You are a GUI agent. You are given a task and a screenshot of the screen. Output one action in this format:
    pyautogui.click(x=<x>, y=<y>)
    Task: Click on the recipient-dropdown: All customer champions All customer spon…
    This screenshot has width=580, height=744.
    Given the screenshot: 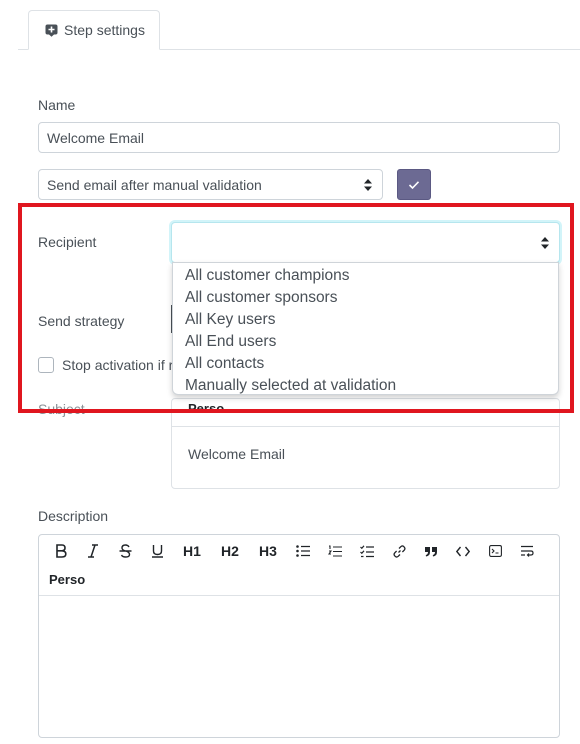 What is the action you would take?
    pyautogui.click(x=365, y=328)
    